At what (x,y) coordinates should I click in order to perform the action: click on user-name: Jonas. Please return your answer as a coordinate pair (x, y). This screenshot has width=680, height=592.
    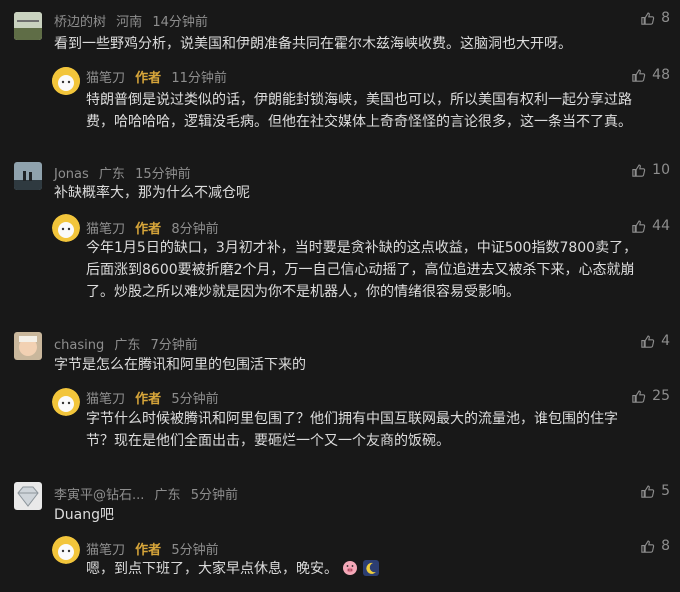
    Looking at the image, I should click on (71, 174).